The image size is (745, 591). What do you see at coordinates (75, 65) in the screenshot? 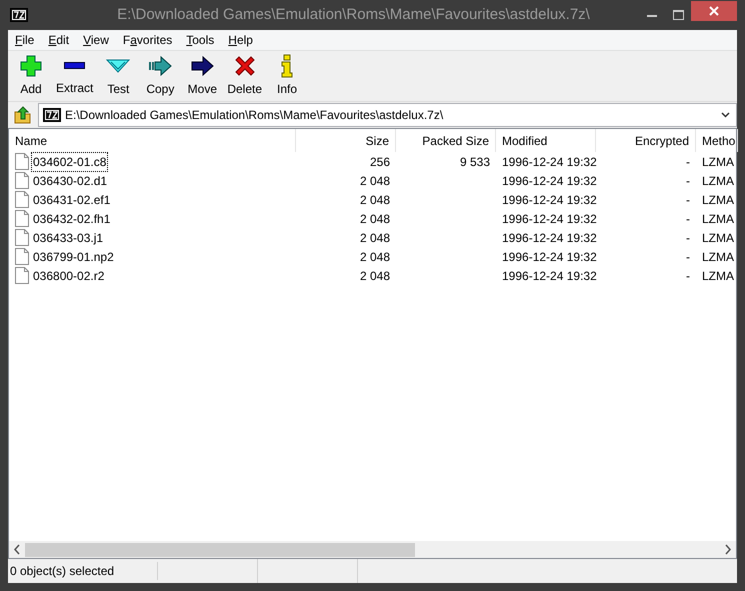
I see `minus-icon` at bounding box center [75, 65].